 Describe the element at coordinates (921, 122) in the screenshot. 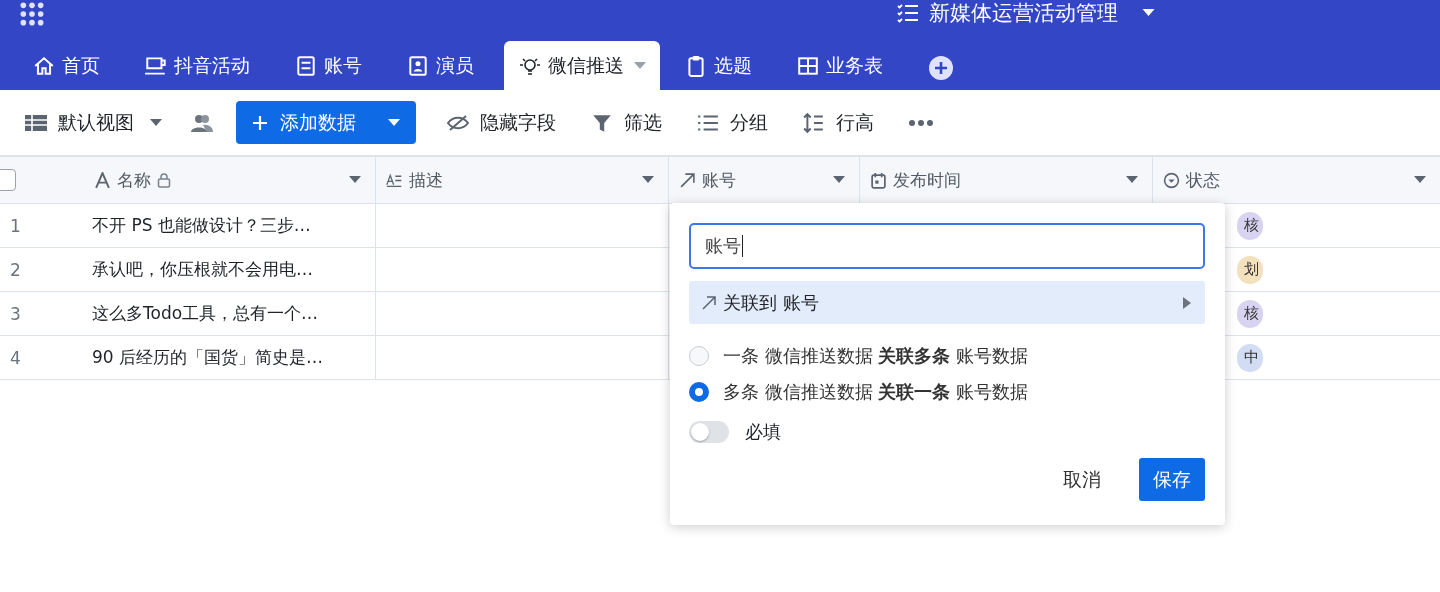

I see `more-icon` at that location.